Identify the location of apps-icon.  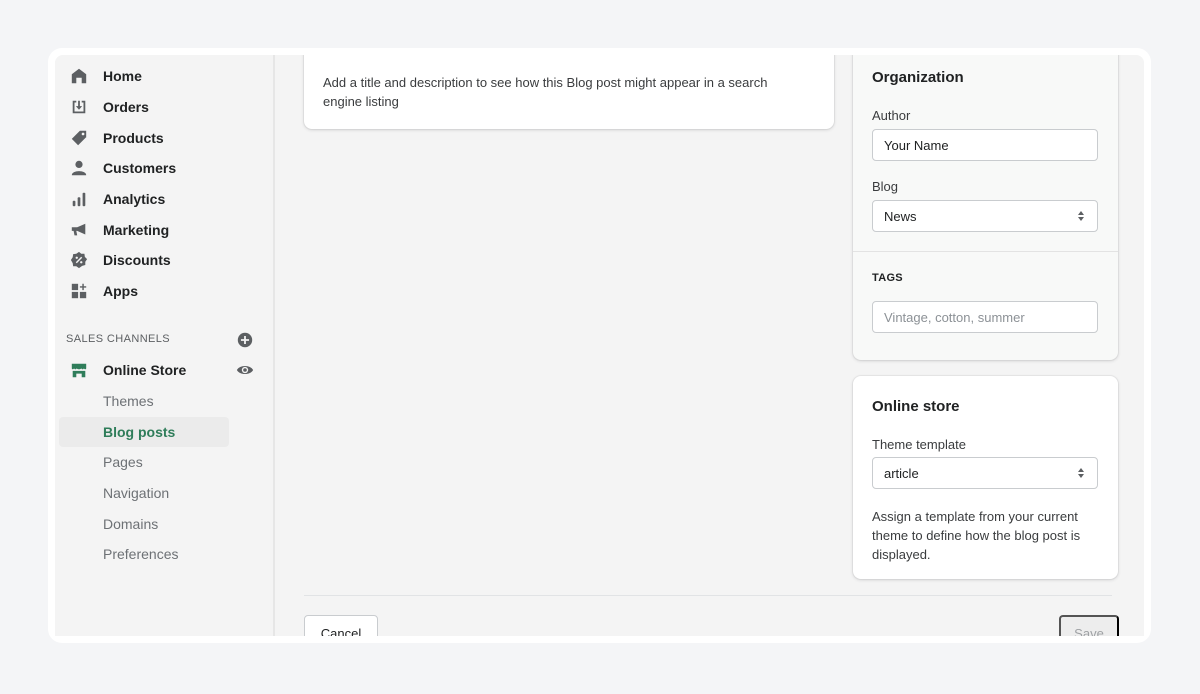
(79, 291).